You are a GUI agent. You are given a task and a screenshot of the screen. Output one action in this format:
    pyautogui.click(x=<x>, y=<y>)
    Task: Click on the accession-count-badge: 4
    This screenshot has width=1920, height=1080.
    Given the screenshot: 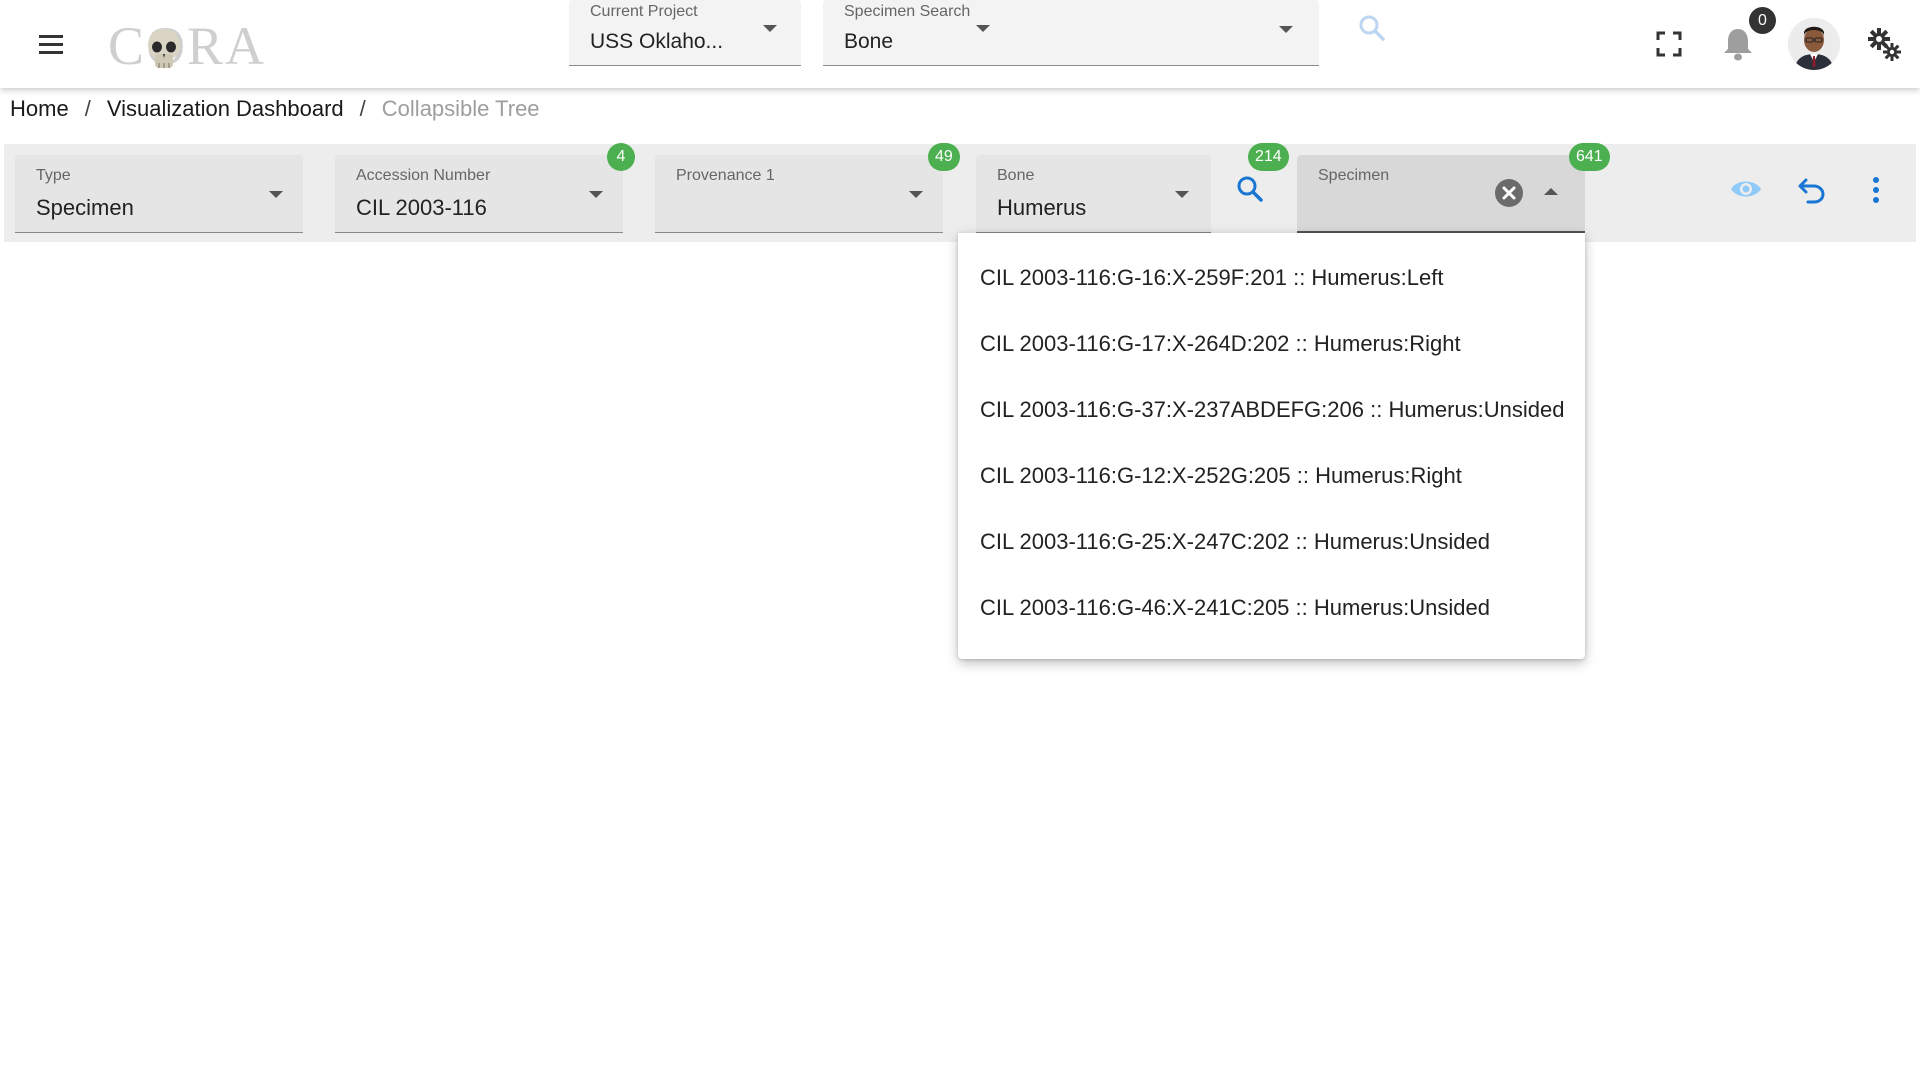 What is the action you would take?
    pyautogui.click(x=621, y=157)
    